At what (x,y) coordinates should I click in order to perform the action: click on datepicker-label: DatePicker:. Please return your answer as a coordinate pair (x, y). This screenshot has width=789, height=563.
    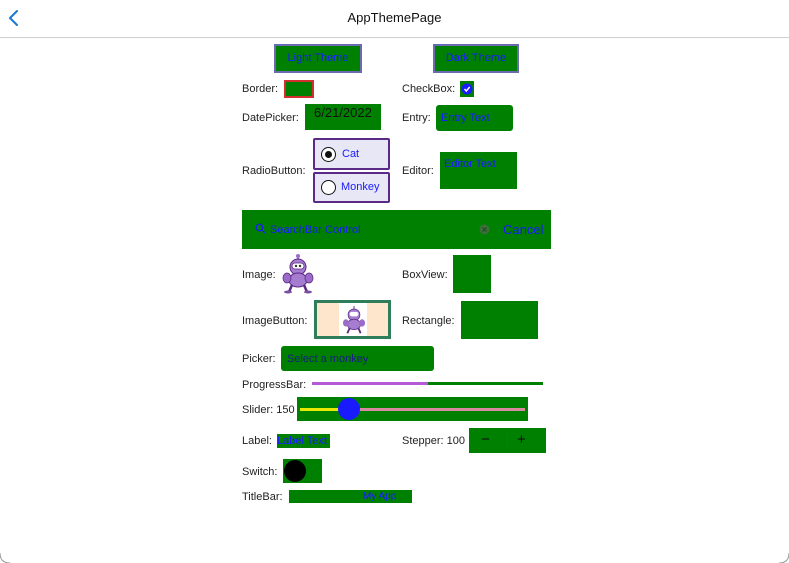
    Looking at the image, I should click on (270, 118).